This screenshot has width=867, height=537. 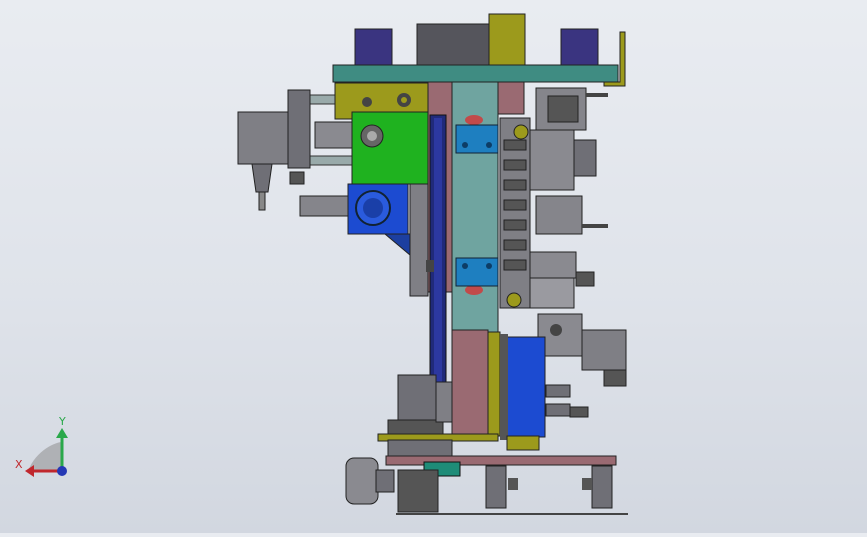 What do you see at coordinates (430, 266) in the screenshot?
I see `belt-tensioner` at bounding box center [430, 266].